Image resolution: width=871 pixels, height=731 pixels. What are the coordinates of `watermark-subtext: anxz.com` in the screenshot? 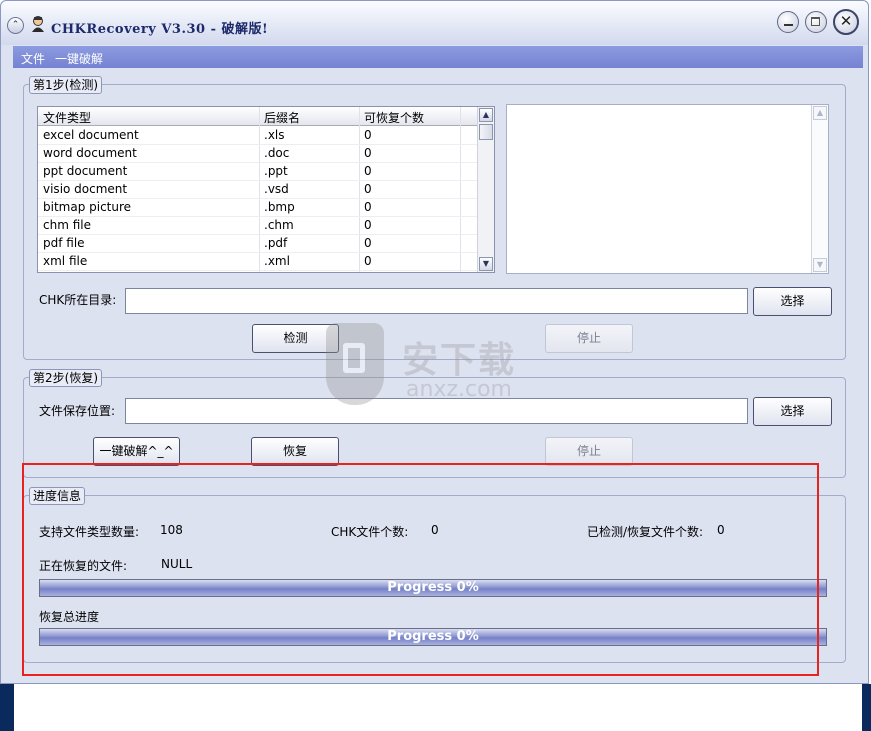 It's located at (459, 389).